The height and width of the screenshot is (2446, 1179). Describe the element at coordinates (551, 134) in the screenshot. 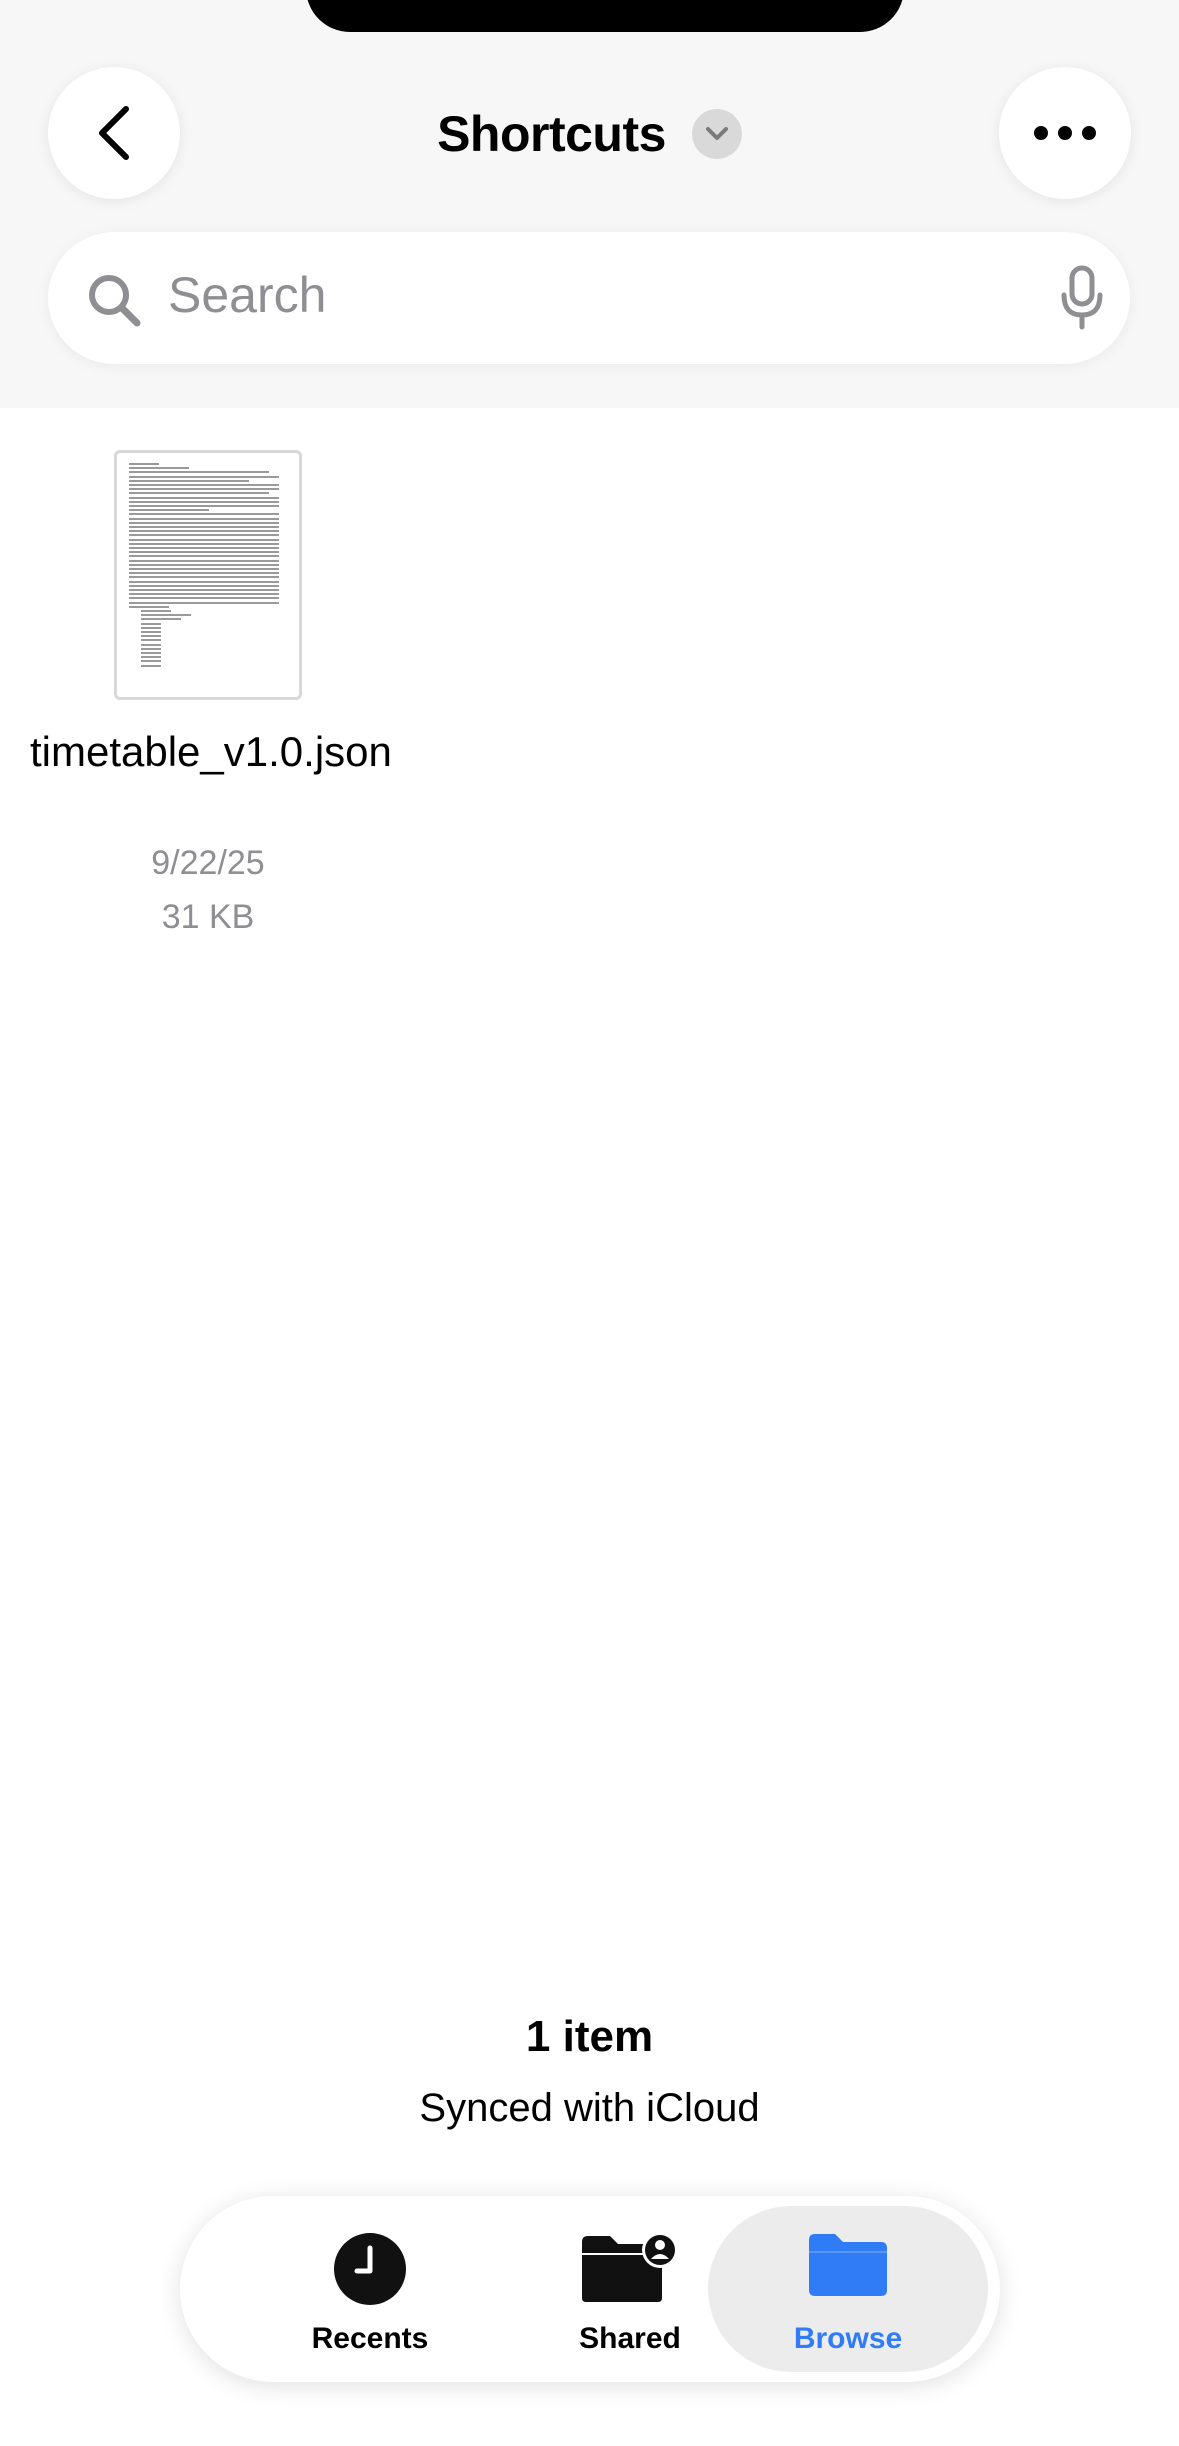

I see `page-title: Shortcuts` at that location.